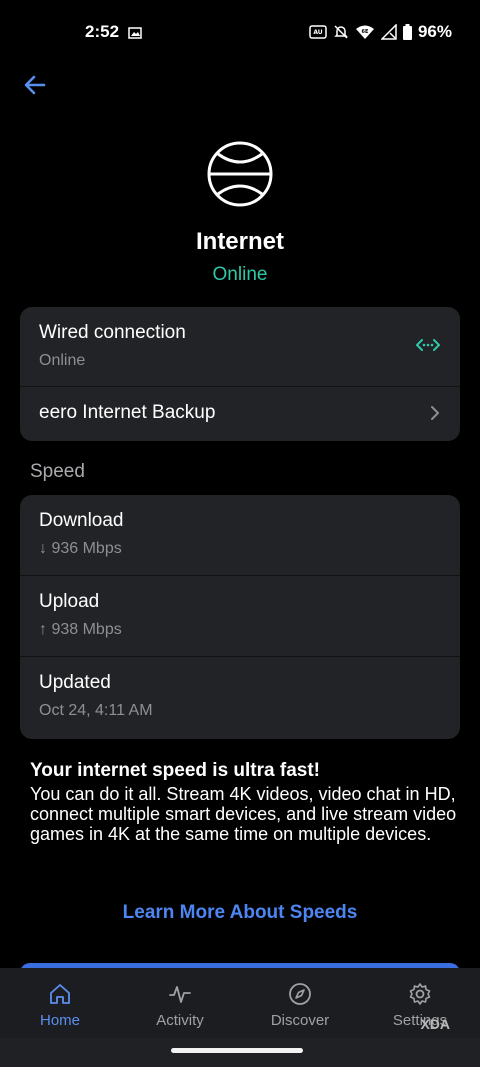 The width and height of the screenshot is (480, 1067). Describe the element at coordinates (435, 1024) in the screenshot. I see `watermark-logo: XDA` at that location.